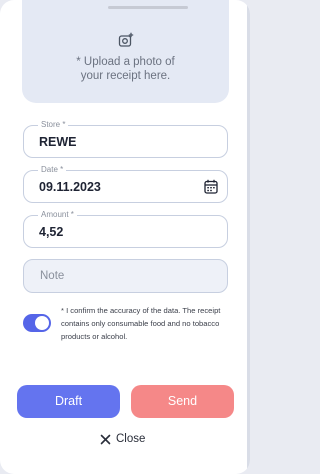 The height and width of the screenshot is (474, 320). I want to click on send-button: Send, so click(182, 401).